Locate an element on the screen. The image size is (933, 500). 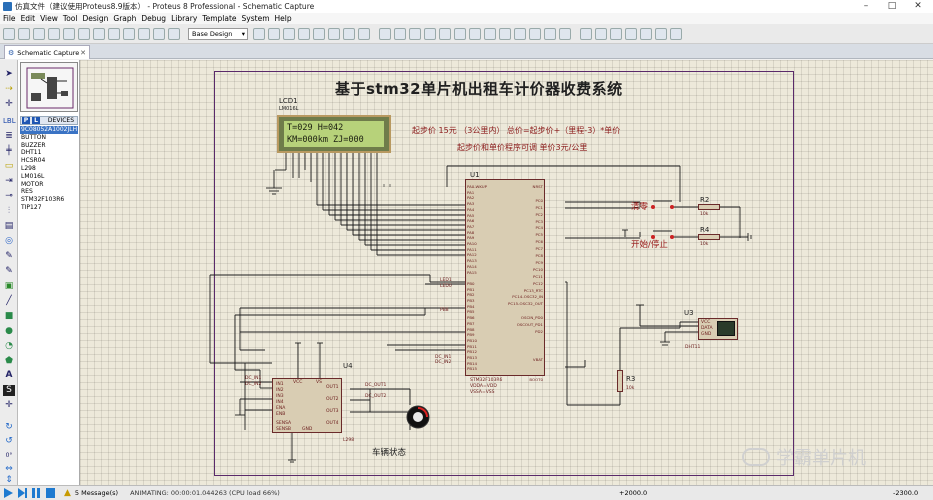
home-icon is located at coordinates (69, 33).